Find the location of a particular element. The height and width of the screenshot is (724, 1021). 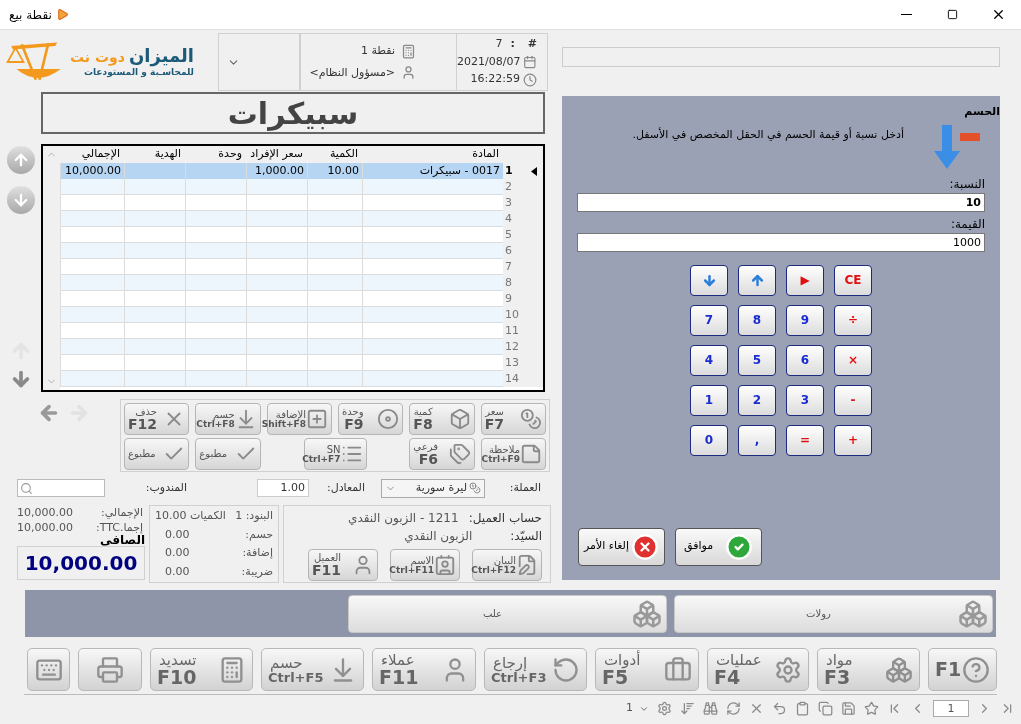

previous-icon is located at coordinates (49, 413).